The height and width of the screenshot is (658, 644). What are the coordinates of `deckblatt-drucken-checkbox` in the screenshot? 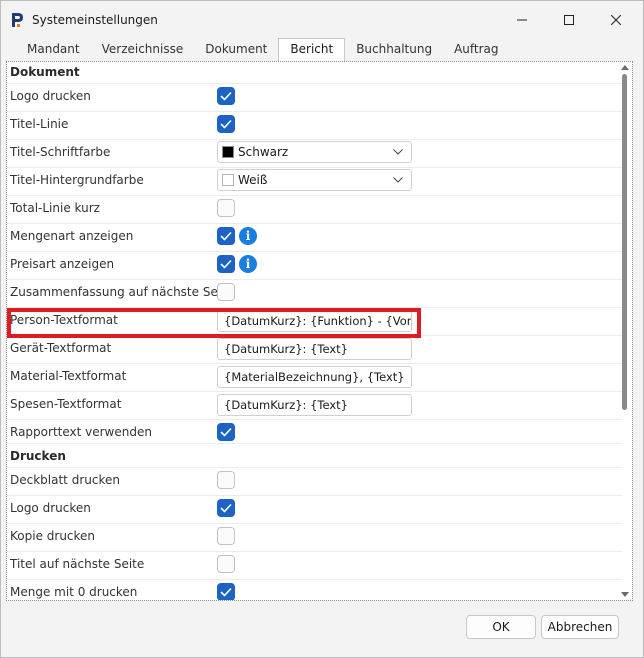 It's located at (226, 480).